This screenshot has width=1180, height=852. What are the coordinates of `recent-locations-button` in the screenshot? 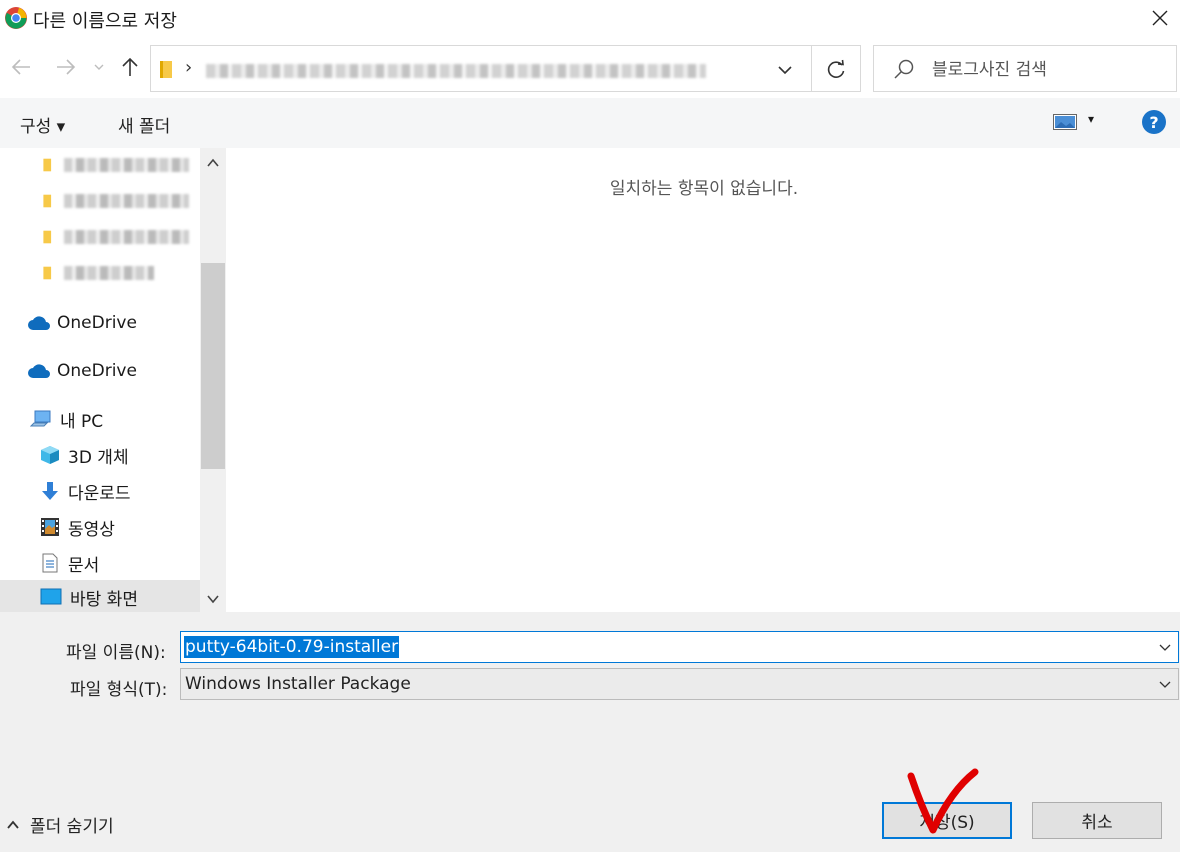 It's located at (99, 67).